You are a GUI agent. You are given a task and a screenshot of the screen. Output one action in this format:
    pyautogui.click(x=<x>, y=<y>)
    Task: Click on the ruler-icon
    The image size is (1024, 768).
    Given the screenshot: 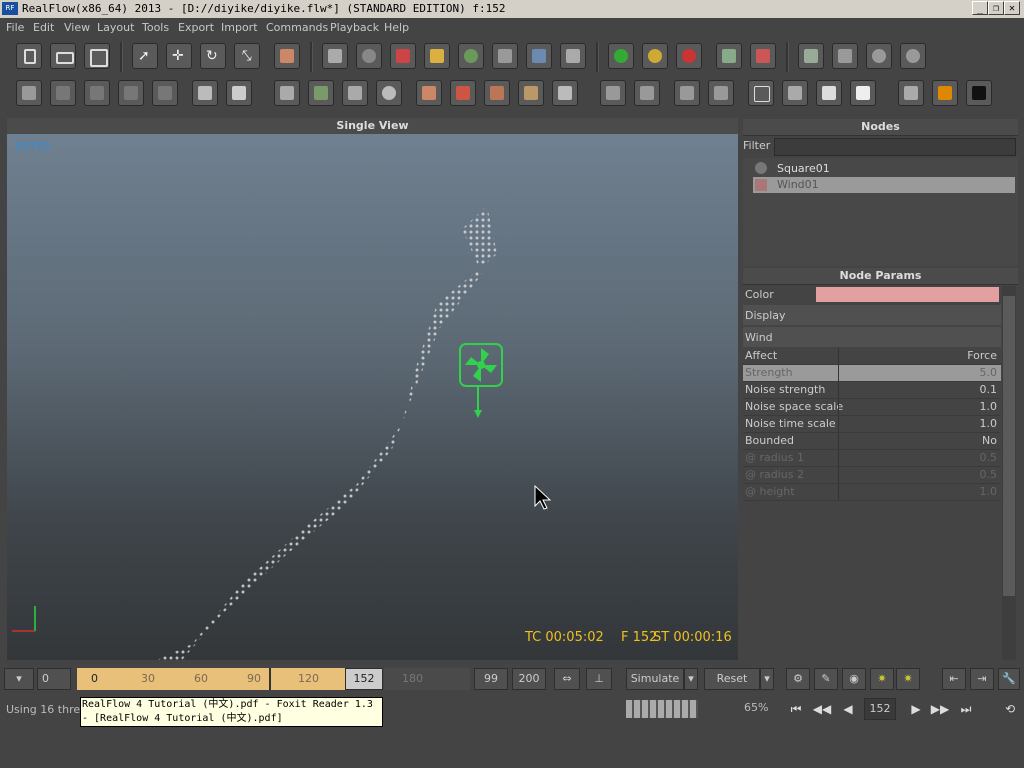 What is the action you would take?
    pyautogui.click(x=355, y=93)
    